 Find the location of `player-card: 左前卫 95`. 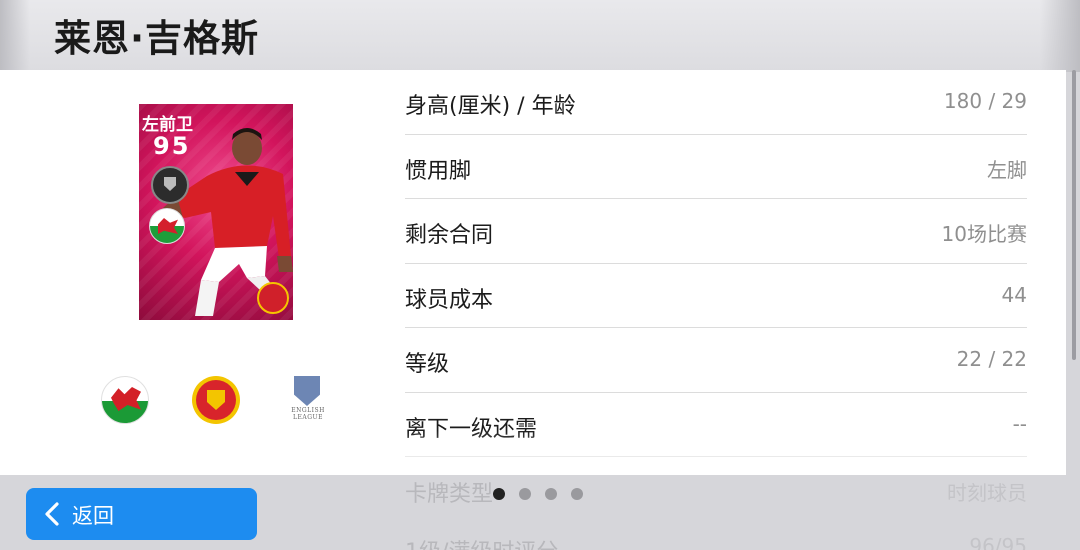

player-card: 左前卫 95 is located at coordinates (216, 212).